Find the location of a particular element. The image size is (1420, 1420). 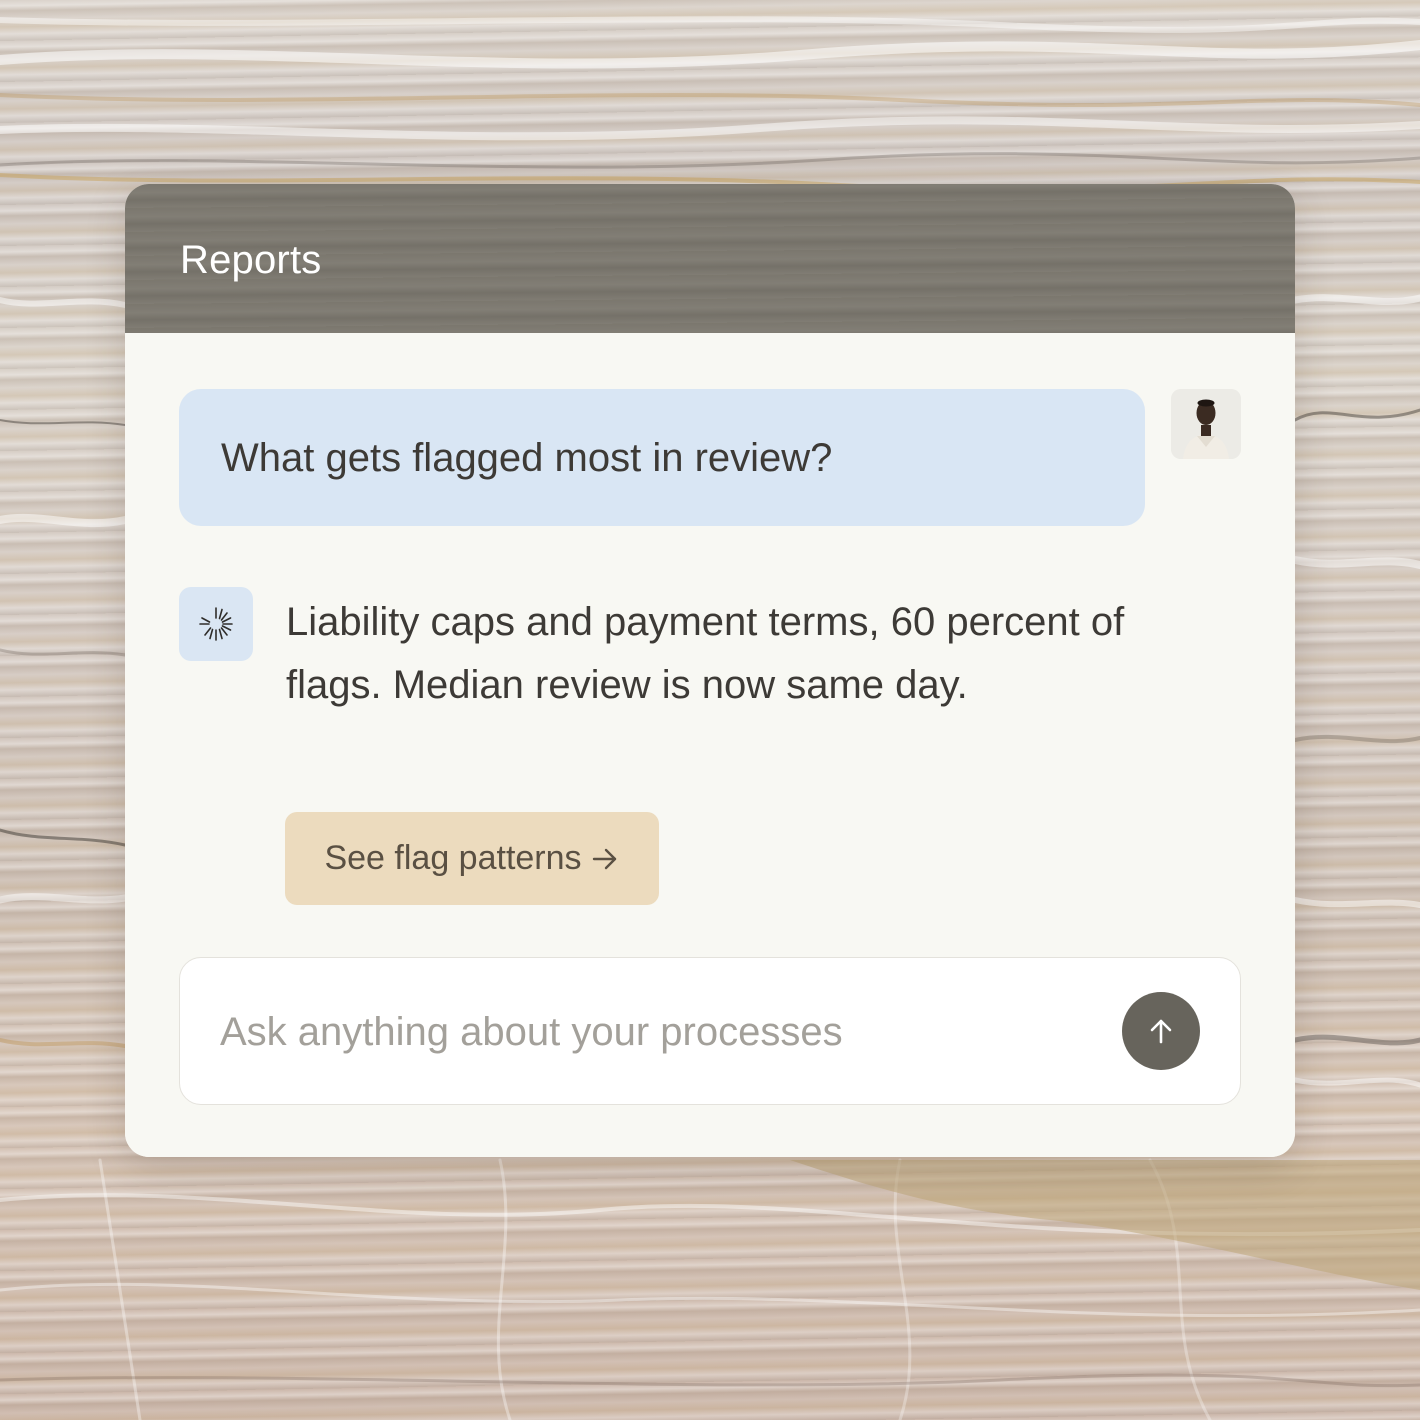

page-title: Reports is located at coordinates (251, 260).